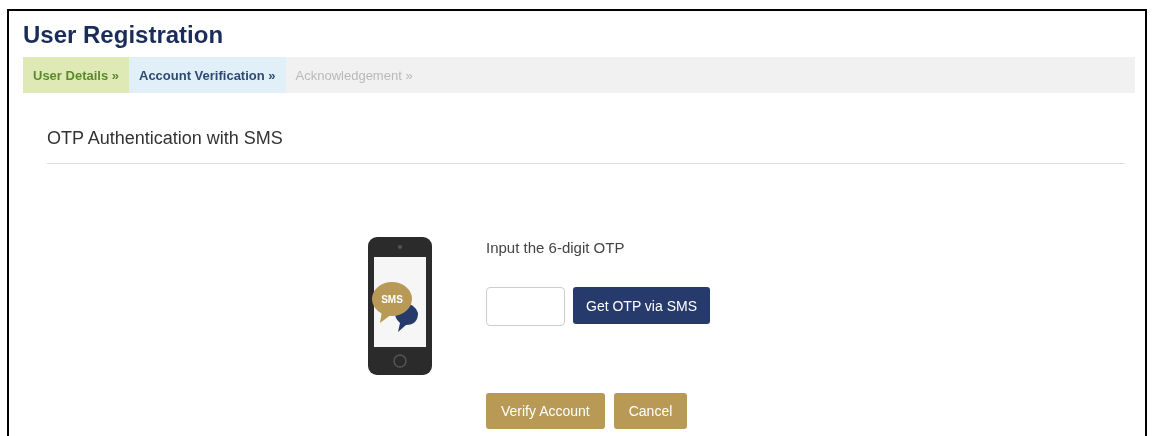 The width and height of the screenshot is (1156, 436). Describe the element at coordinates (650, 411) in the screenshot. I see `action-button: Cancel` at that location.